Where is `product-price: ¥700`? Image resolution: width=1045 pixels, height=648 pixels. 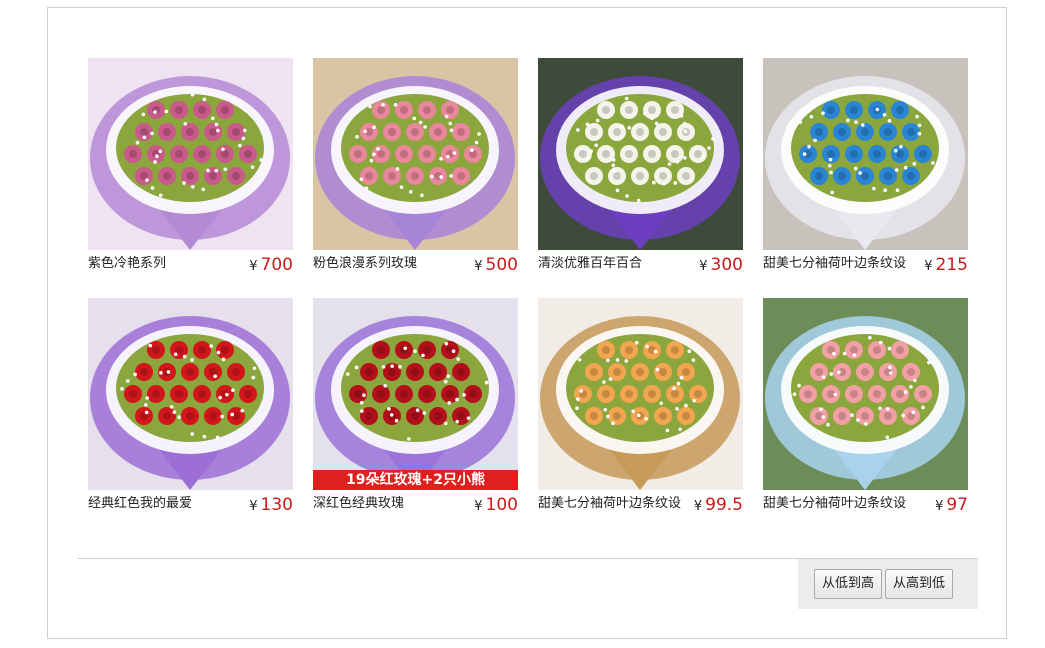
product-price: ¥700 is located at coordinates (271, 266).